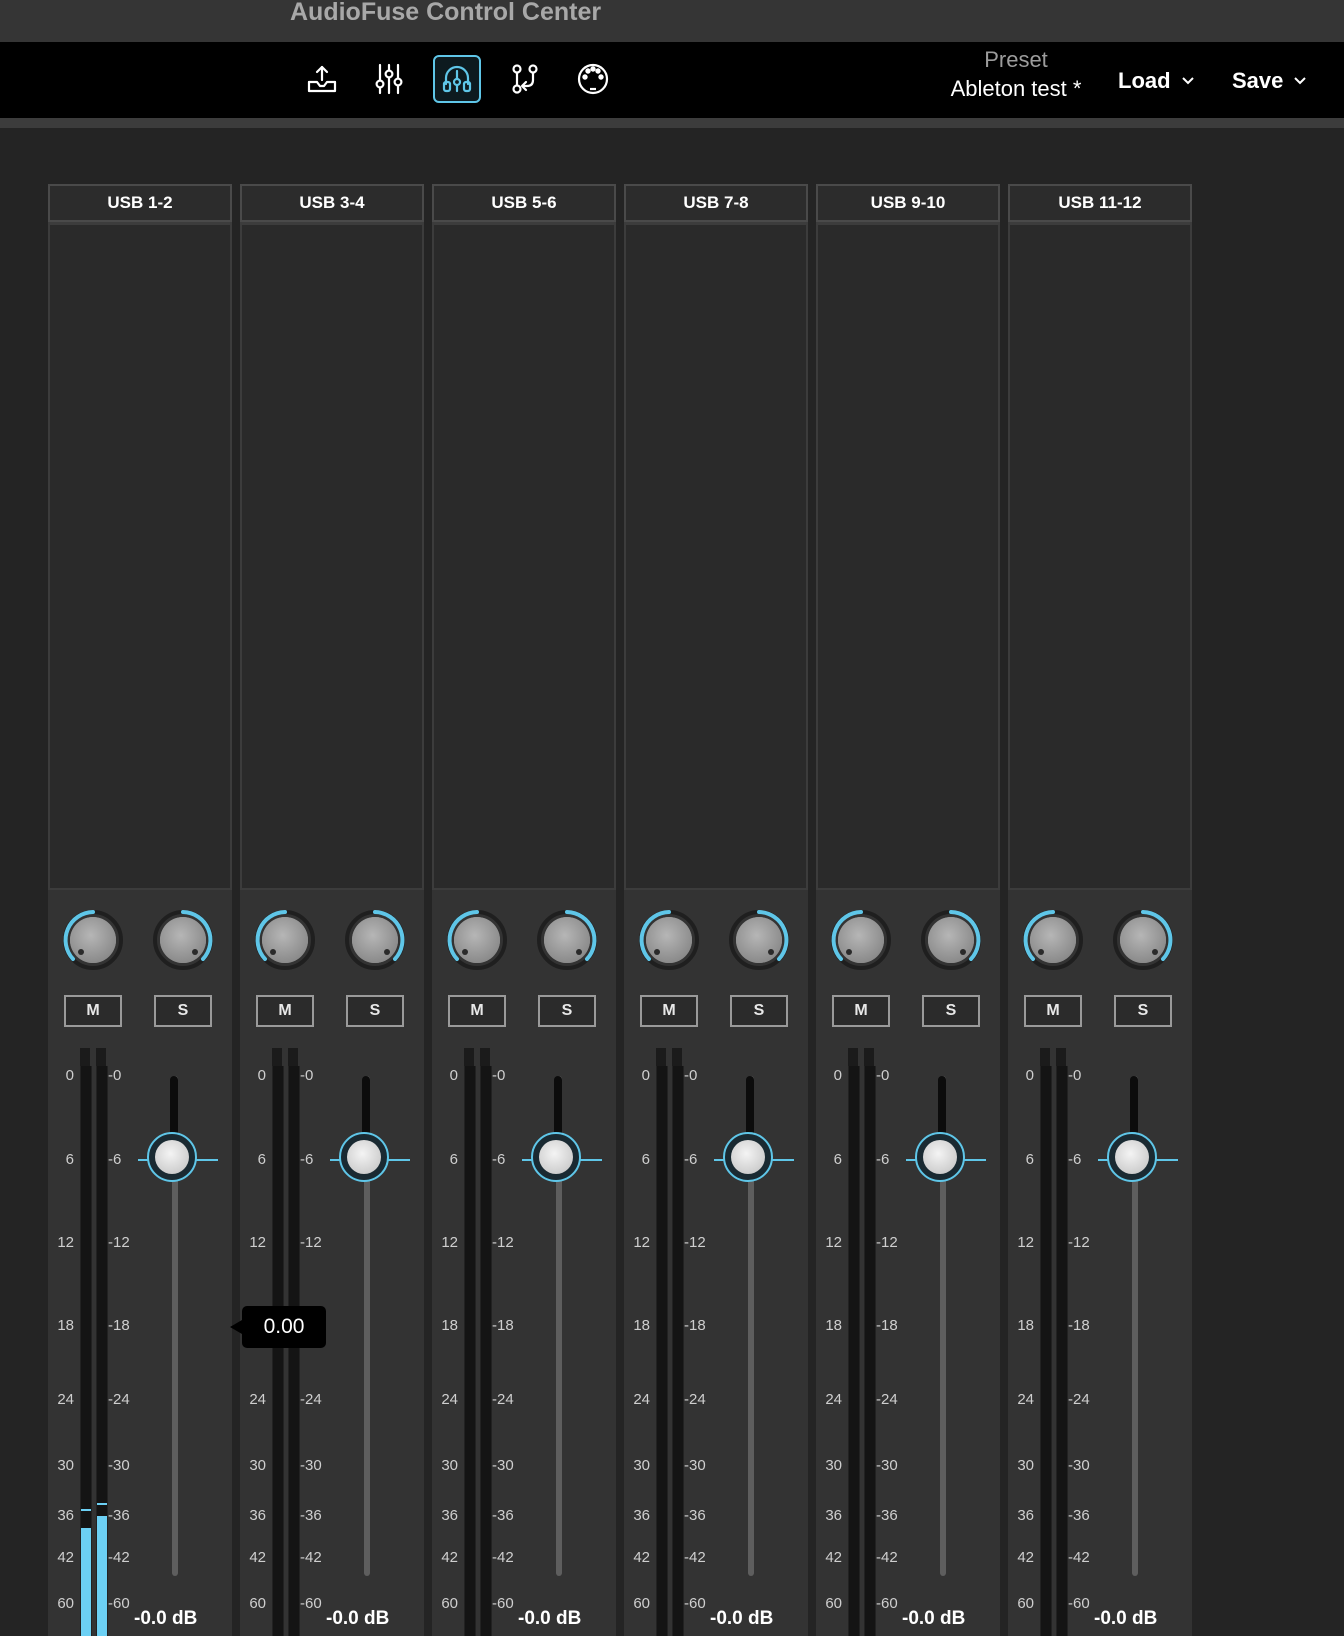 The image size is (1344, 1636). Describe the element at coordinates (307, 1075) in the screenshot. I see `scale-tick-right: -0` at that location.